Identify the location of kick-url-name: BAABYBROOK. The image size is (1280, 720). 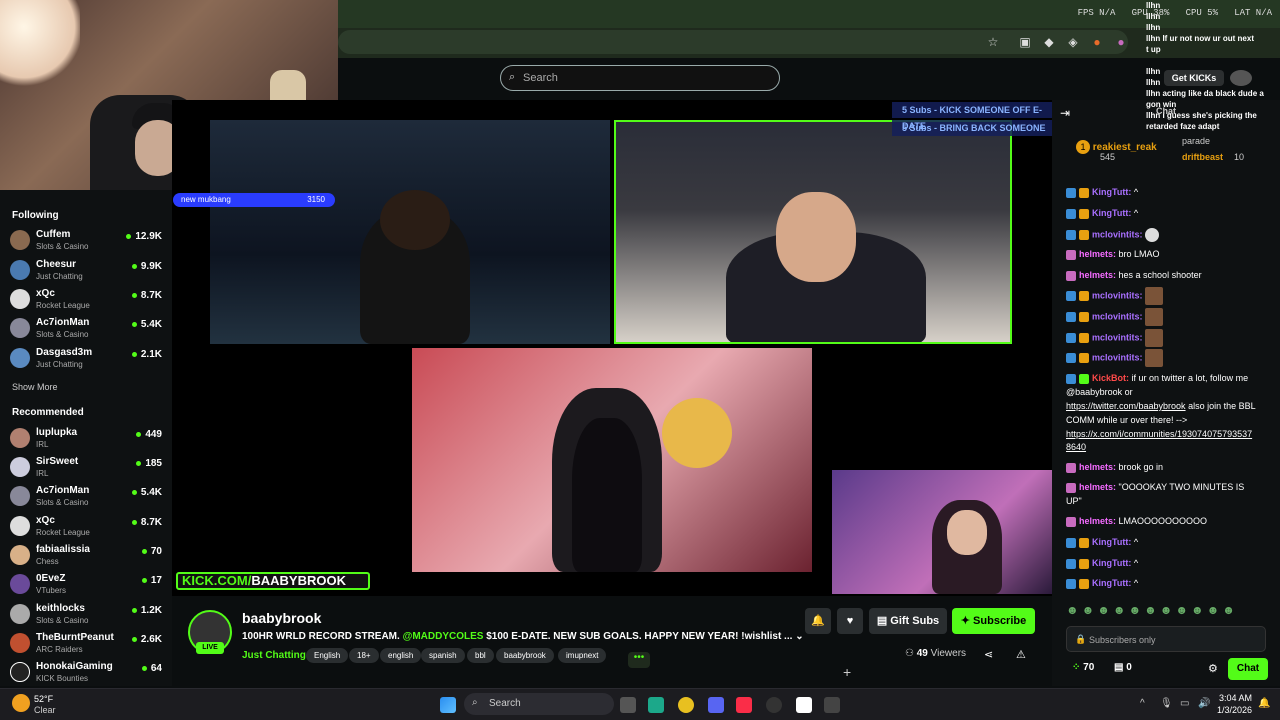
(298, 580).